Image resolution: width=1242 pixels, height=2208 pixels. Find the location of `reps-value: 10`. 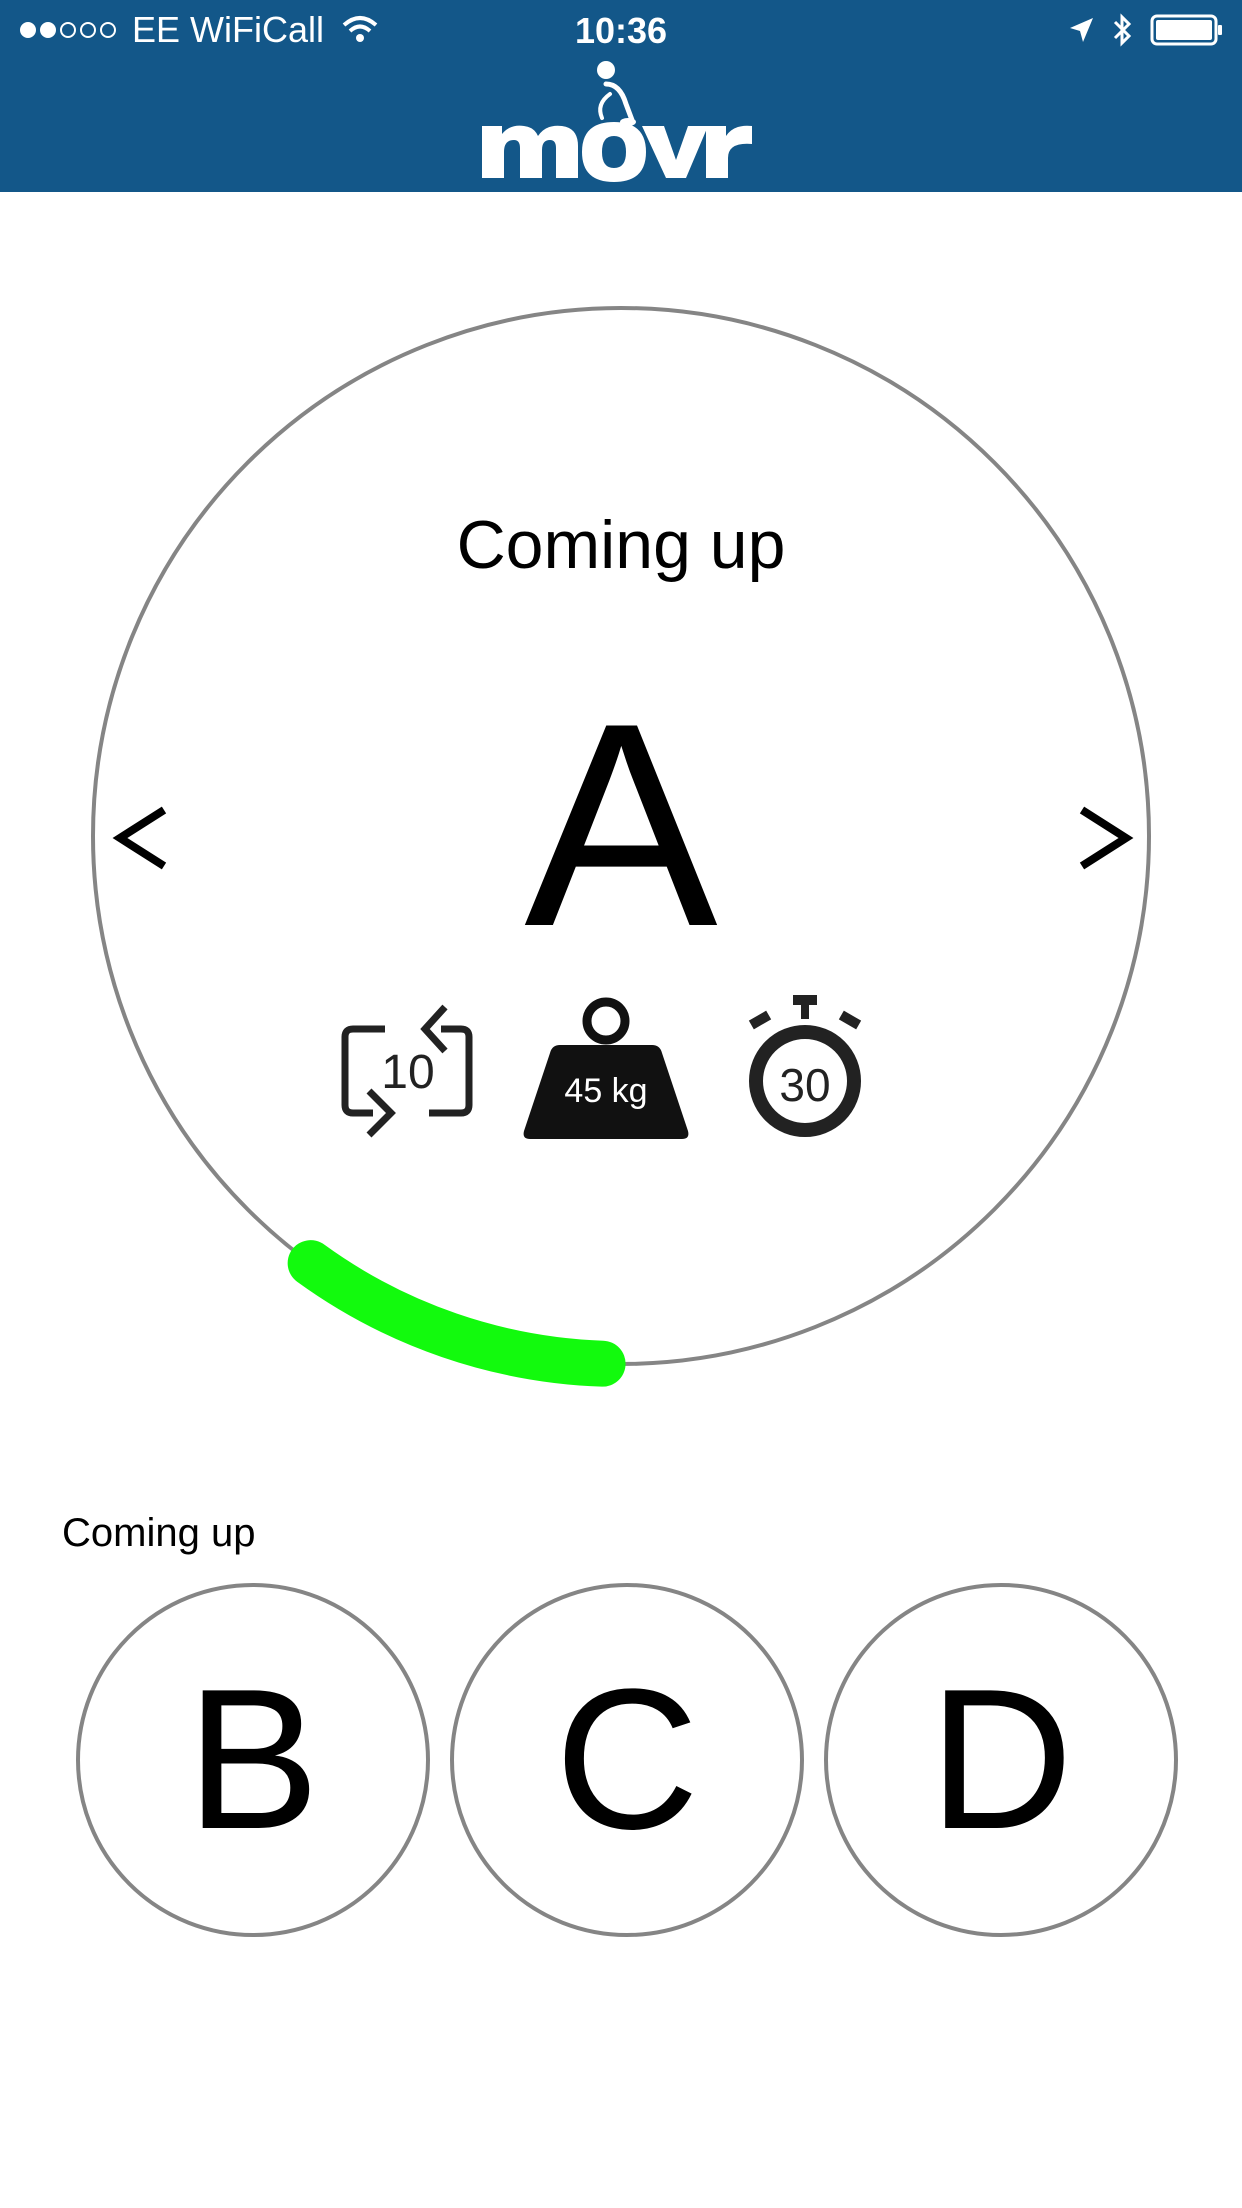

reps-value: 10 is located at coordinates (408, 1072).